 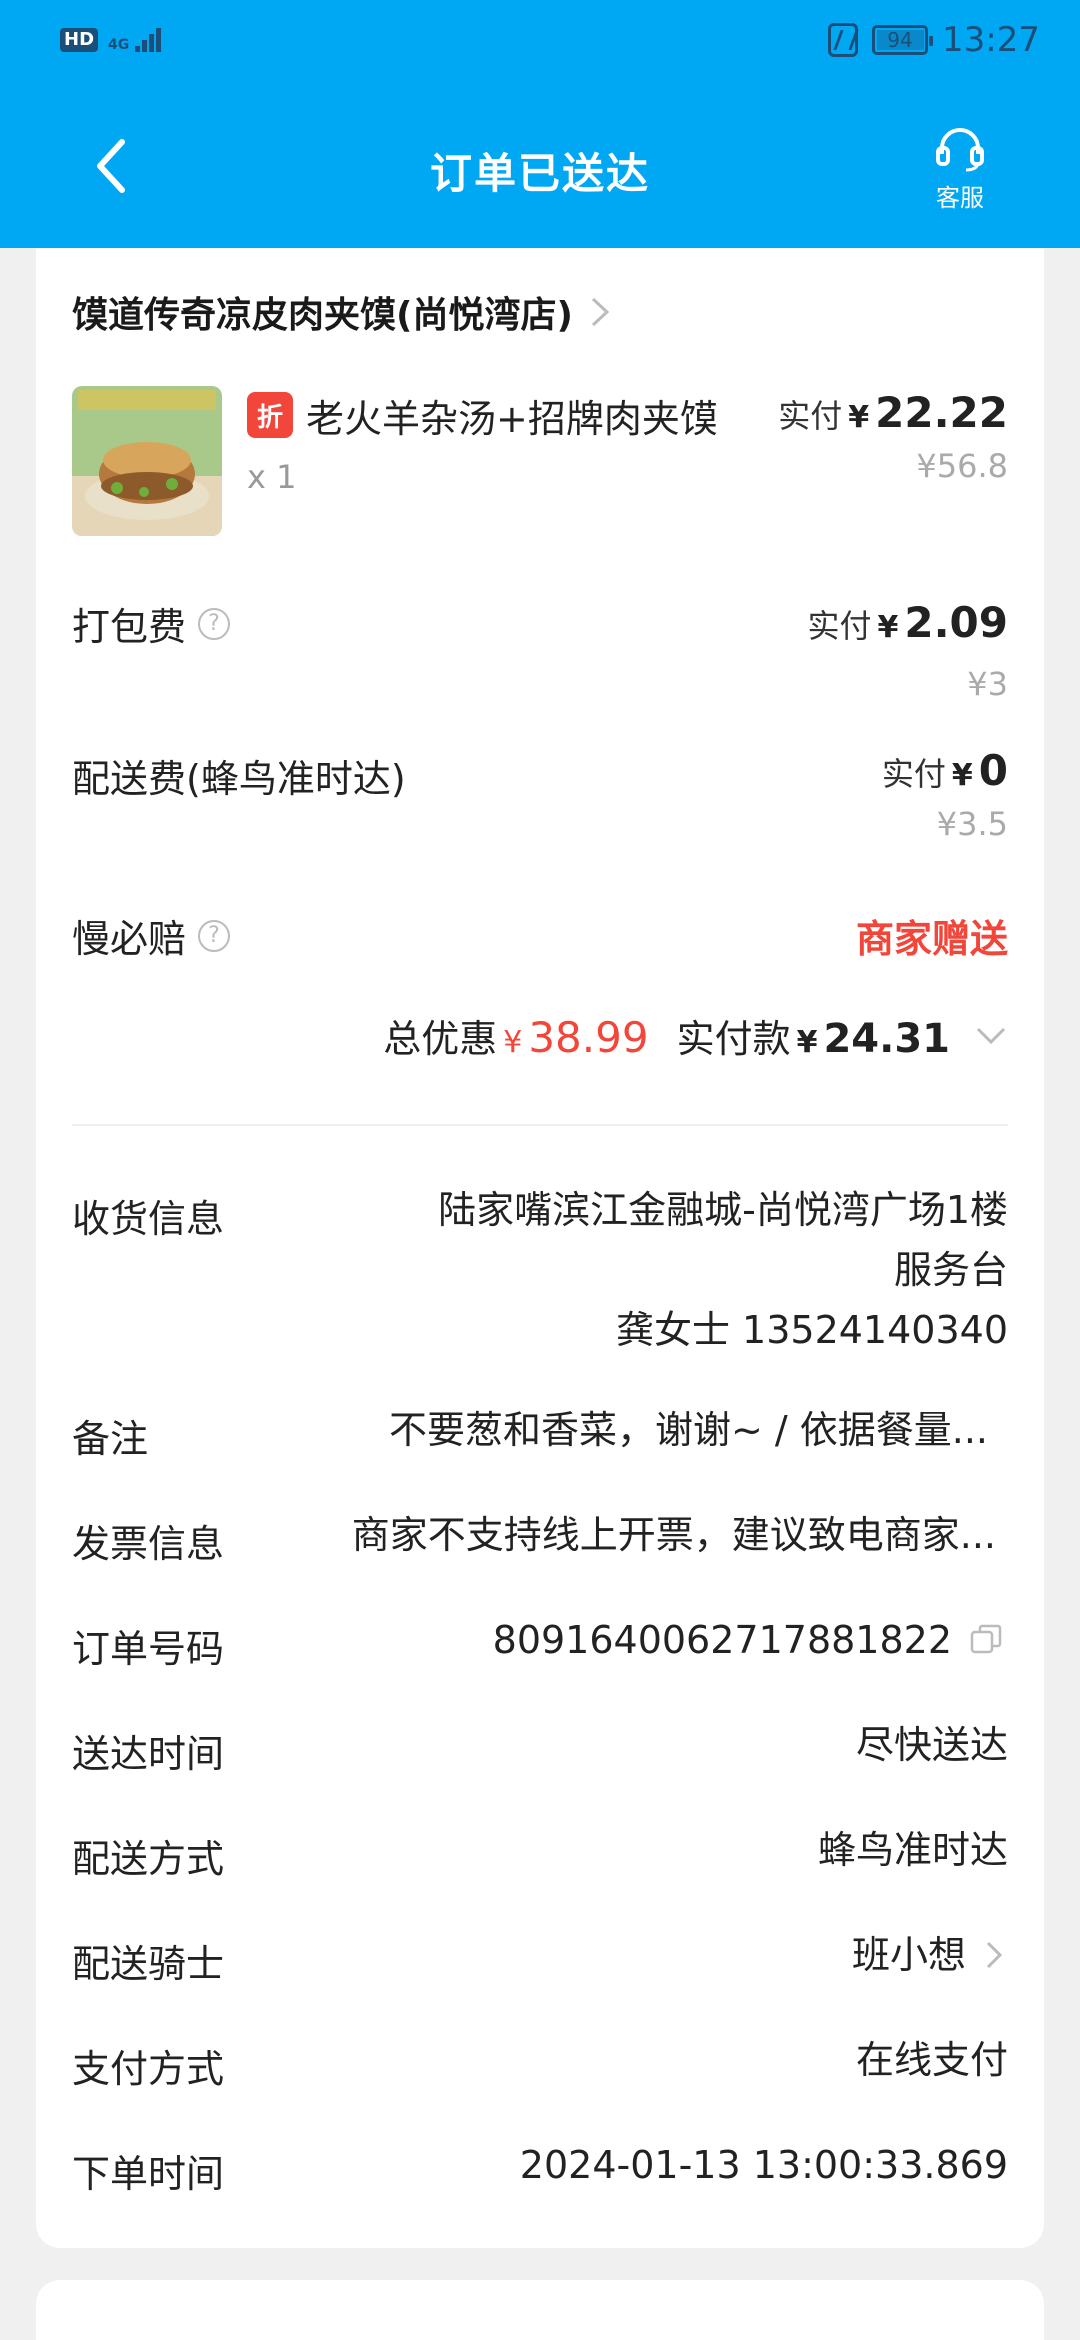 I want to click on navbar: 订单已送达 客服, so click(x=540, y=165).